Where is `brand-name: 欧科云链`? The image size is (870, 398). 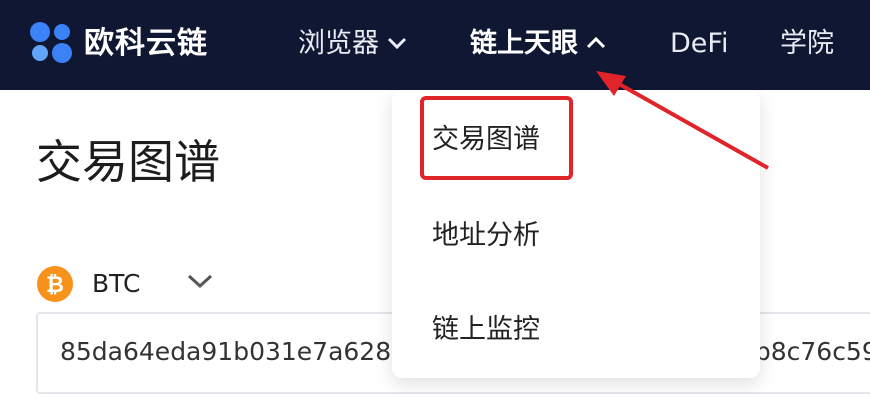 brand-name: 欧科云链 is located at coordinates (146, 44).